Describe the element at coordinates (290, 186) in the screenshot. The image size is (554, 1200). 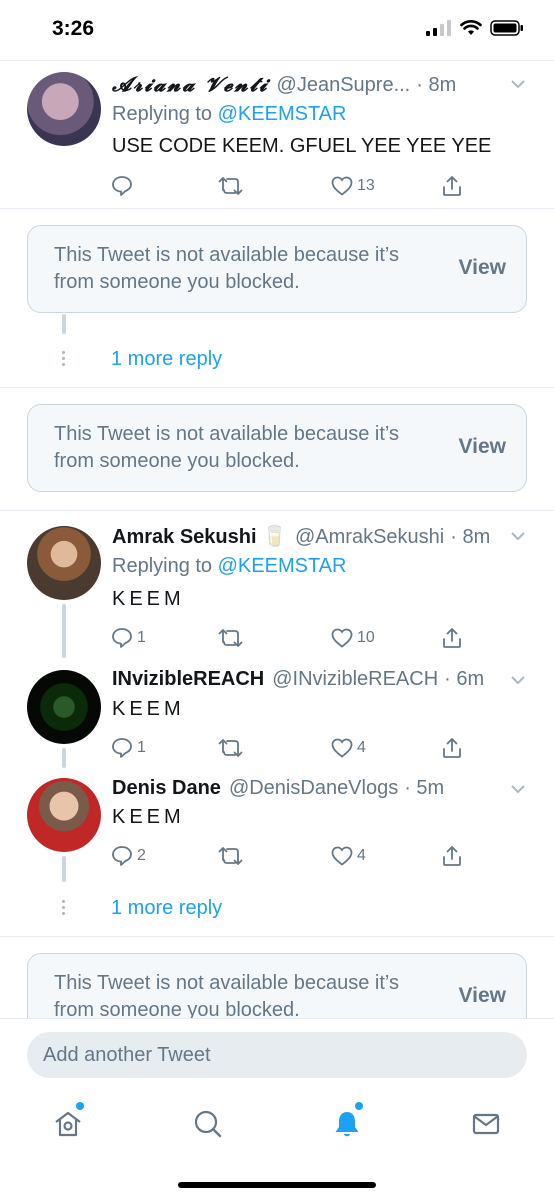
I see `tweet-actions: 13` at that location.